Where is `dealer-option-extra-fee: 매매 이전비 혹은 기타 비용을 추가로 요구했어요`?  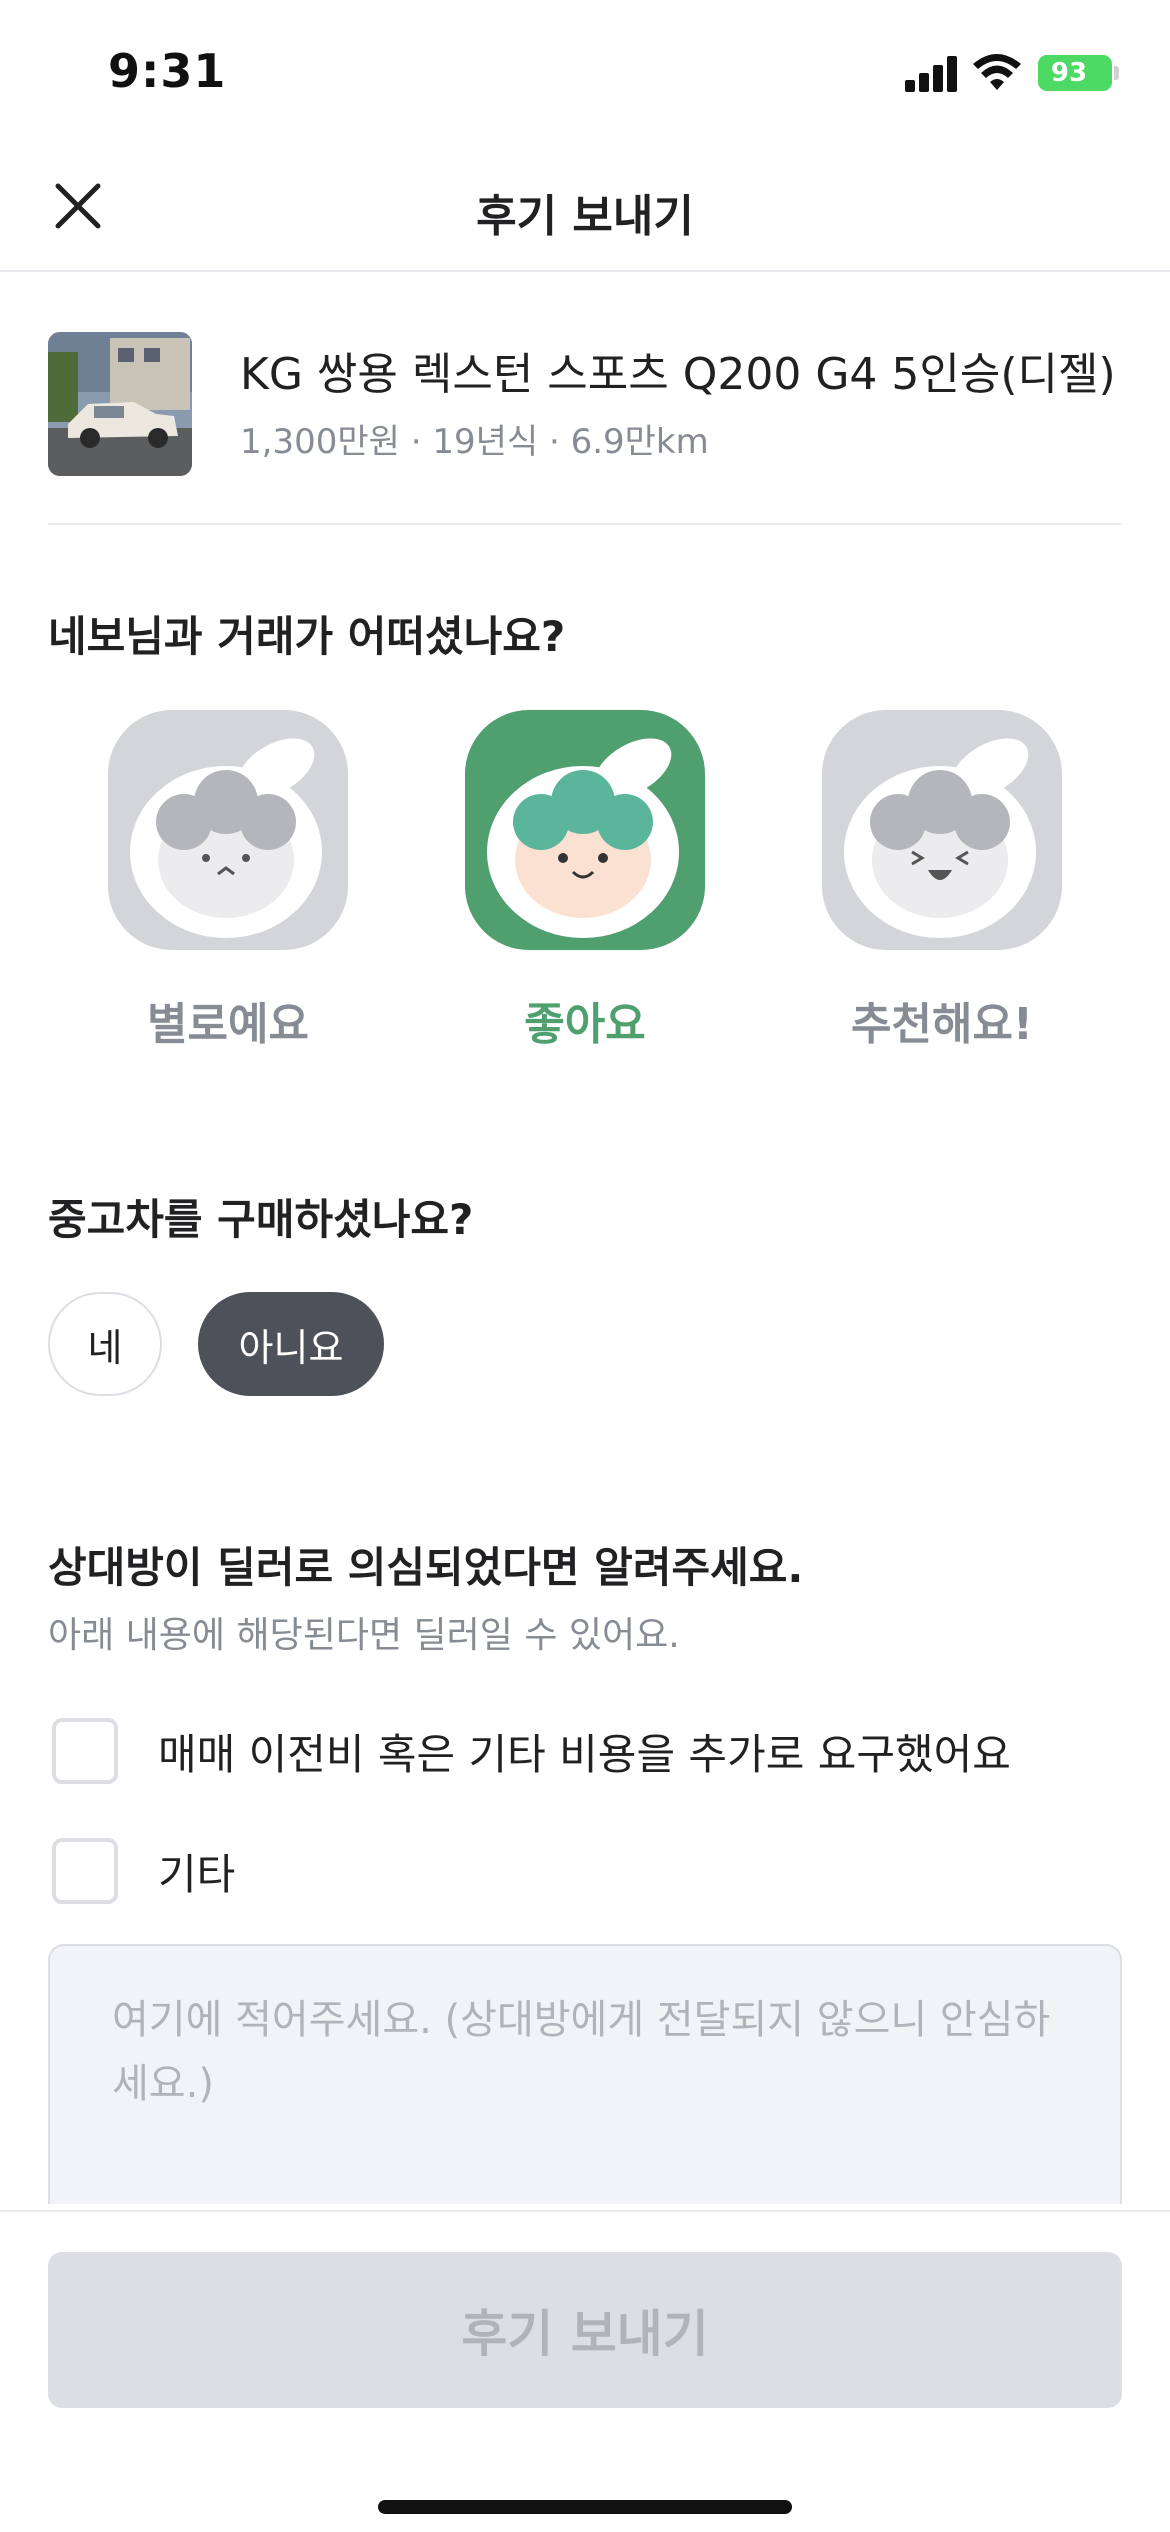
dealer-option-extra-fee: 매매 이전비 혹은 기타 비용을 추가로 요구했어요 is located at coordinates (531, 1751).